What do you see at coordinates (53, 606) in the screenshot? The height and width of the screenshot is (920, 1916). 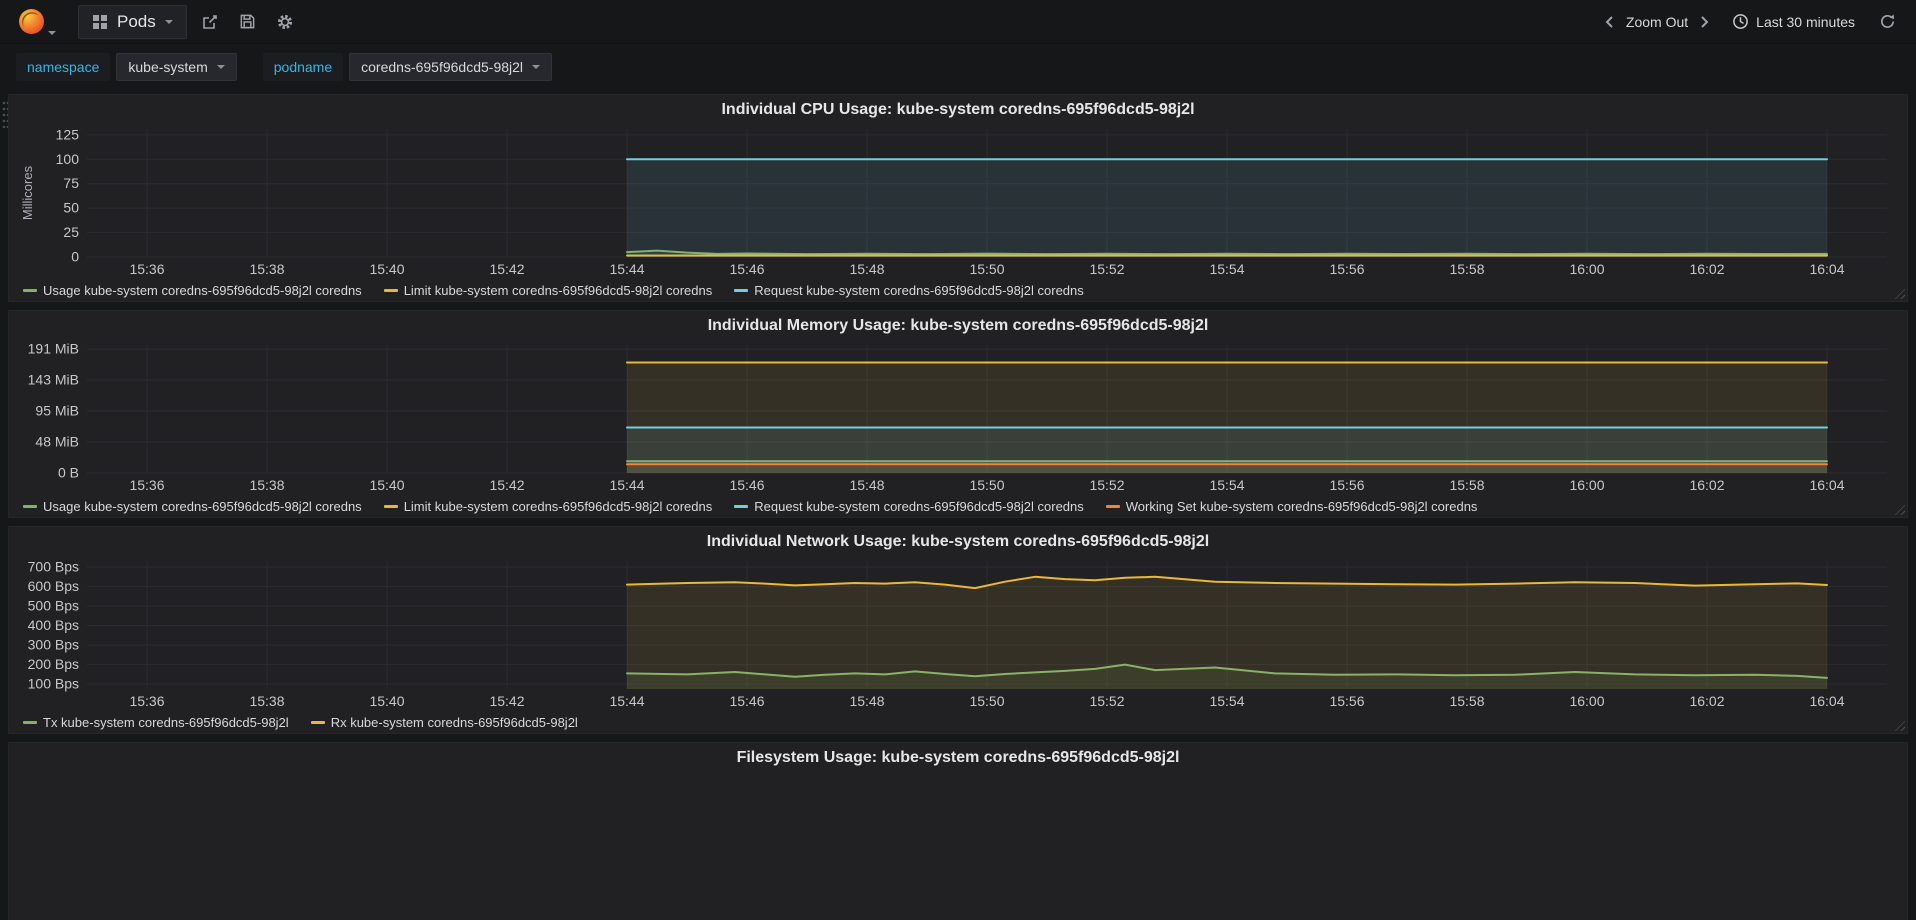 I see `svg-text: 500 Bps` at bounding box center [53, 606].